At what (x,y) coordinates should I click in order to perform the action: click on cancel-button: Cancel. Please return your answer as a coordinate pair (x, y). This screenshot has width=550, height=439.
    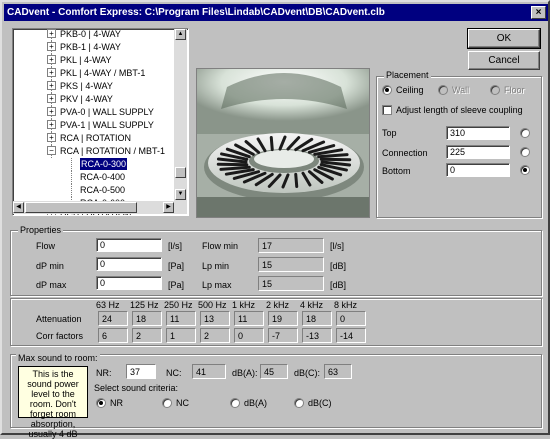
    Looking at the image, I should click on (504, 60).